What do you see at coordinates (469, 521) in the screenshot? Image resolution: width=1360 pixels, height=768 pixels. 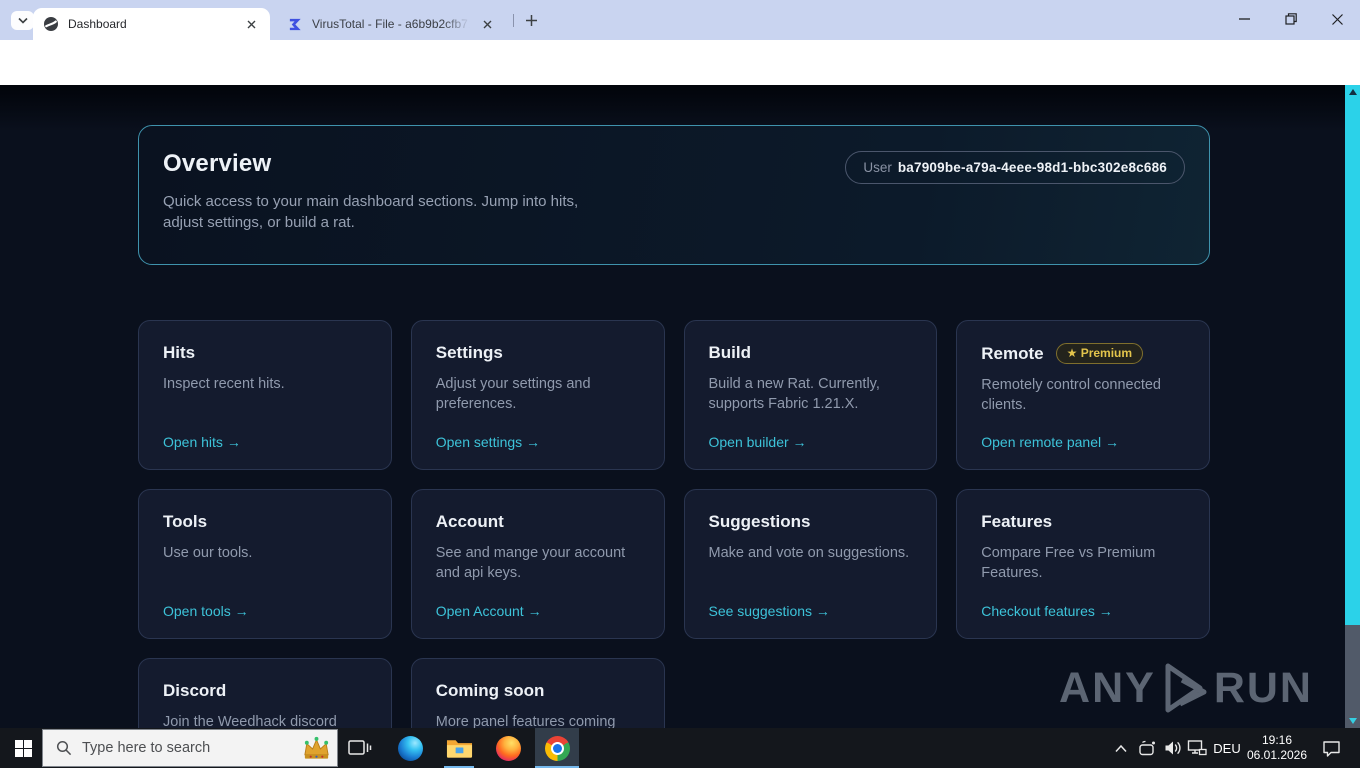 I see `card-title: Account` at bounding box center [469, 521].